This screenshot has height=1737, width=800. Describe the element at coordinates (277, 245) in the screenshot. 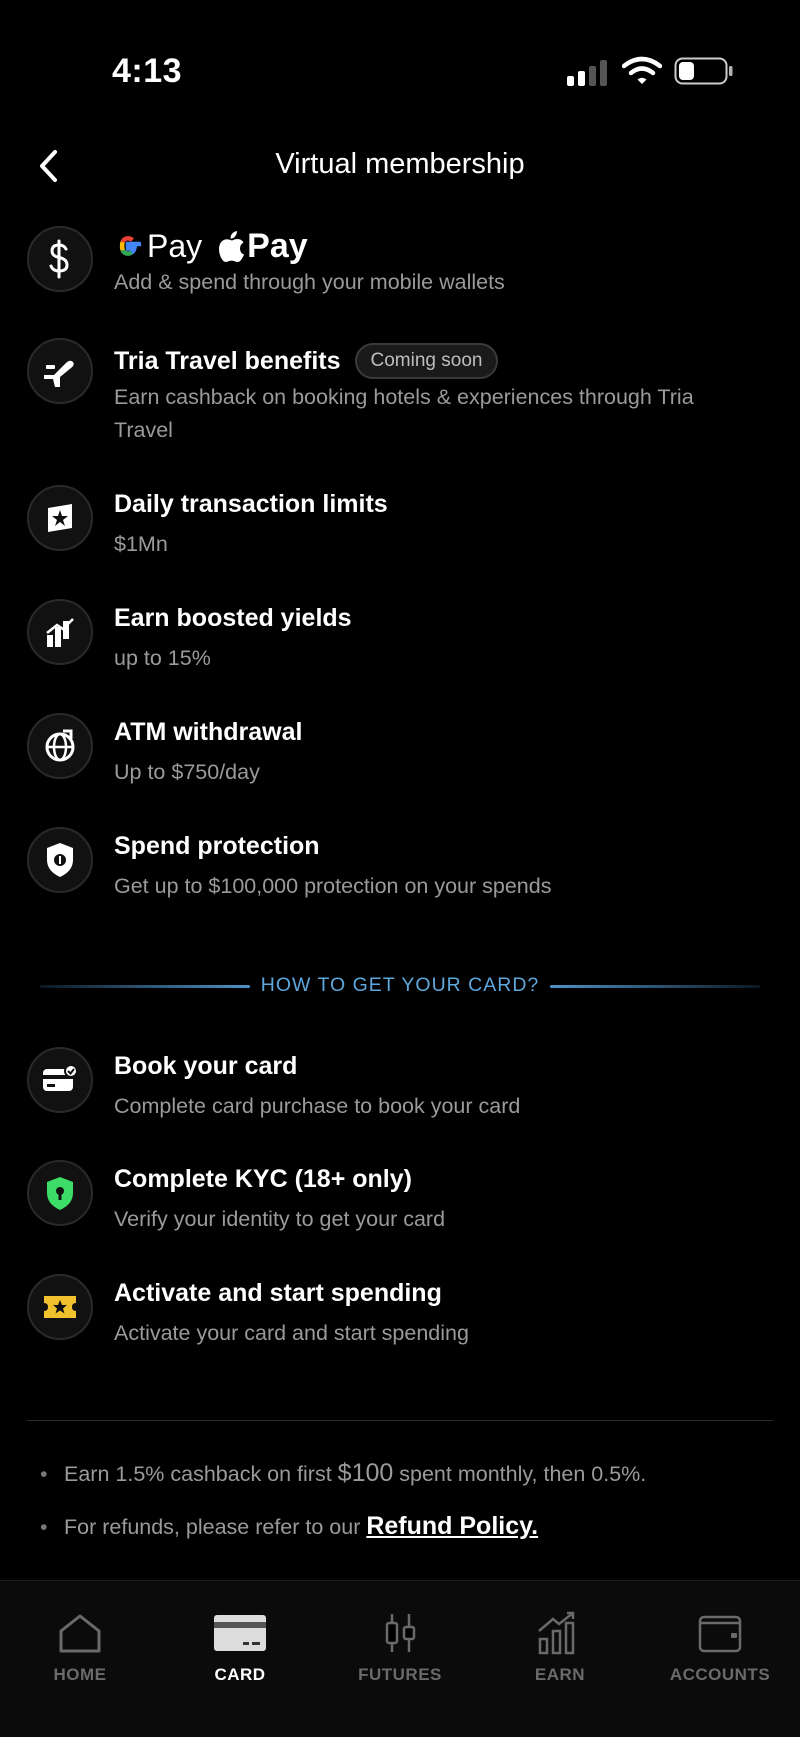

I see `apple-pay-label: Pay` at that location.